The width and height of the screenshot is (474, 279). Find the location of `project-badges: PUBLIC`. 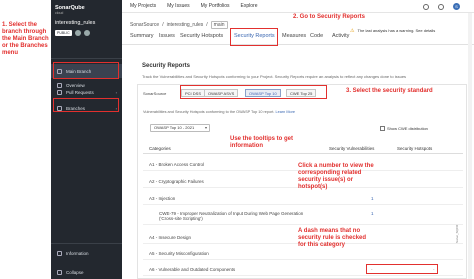

project-badges: PUBLIC is located at coordinates (72, 33).